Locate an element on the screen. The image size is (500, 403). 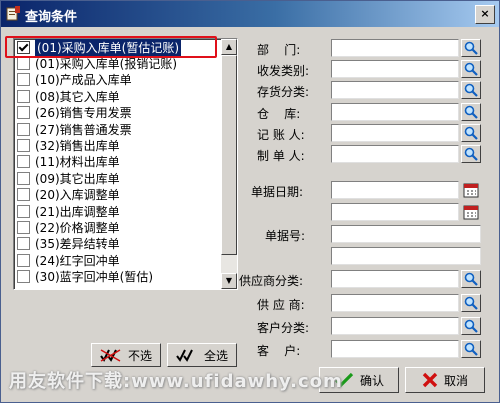
doc-date-from-calendar-button is located at coordinates (471, 190).